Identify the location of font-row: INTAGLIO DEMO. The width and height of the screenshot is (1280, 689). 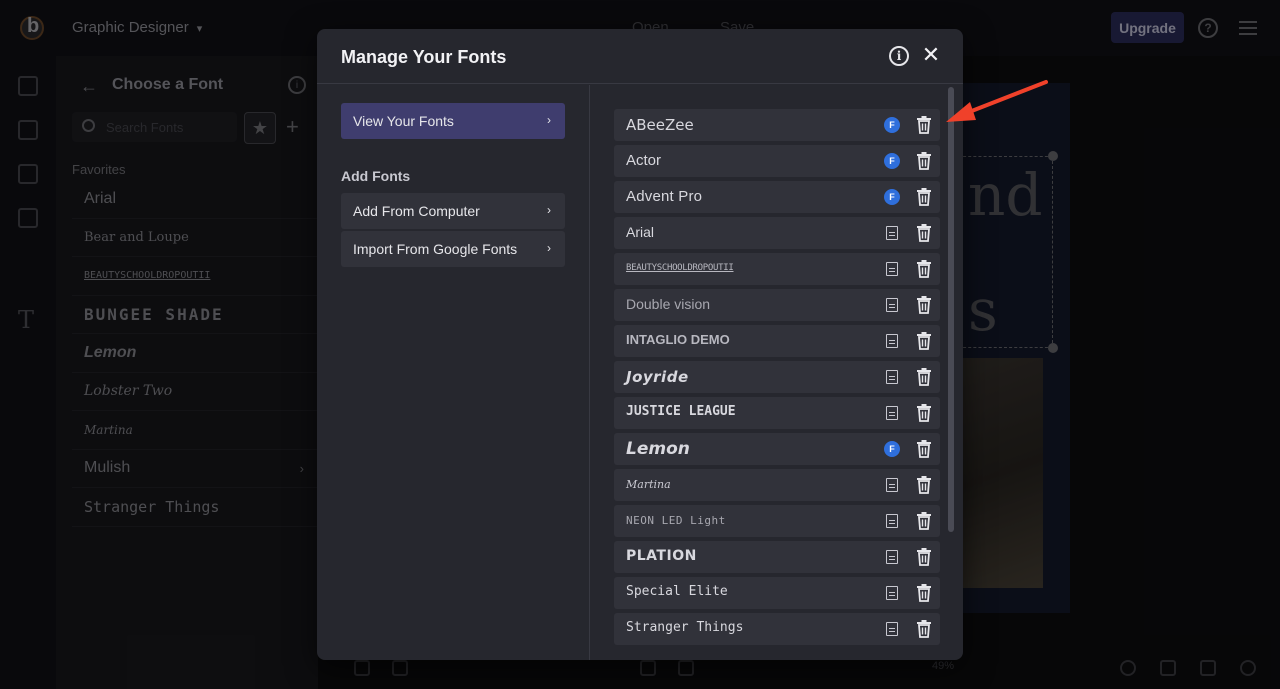
(777, 341).